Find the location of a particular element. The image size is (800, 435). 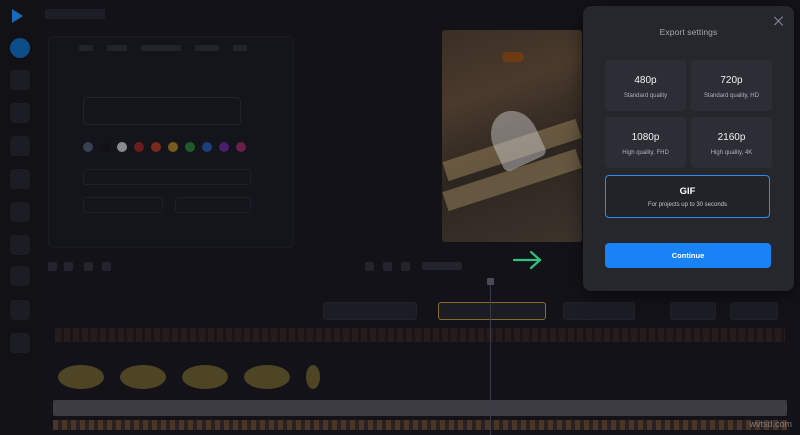

text-panel is located at coordinates (171, 142).